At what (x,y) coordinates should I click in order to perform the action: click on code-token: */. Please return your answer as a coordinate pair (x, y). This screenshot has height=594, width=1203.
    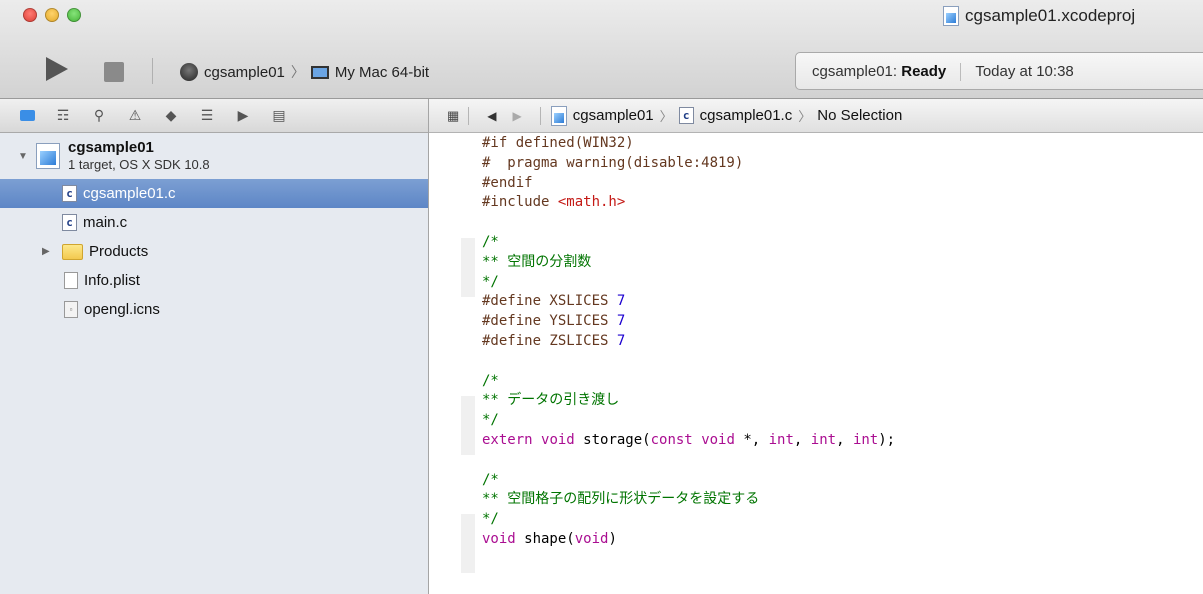
    Looking at the image, I should click on (490, 519).